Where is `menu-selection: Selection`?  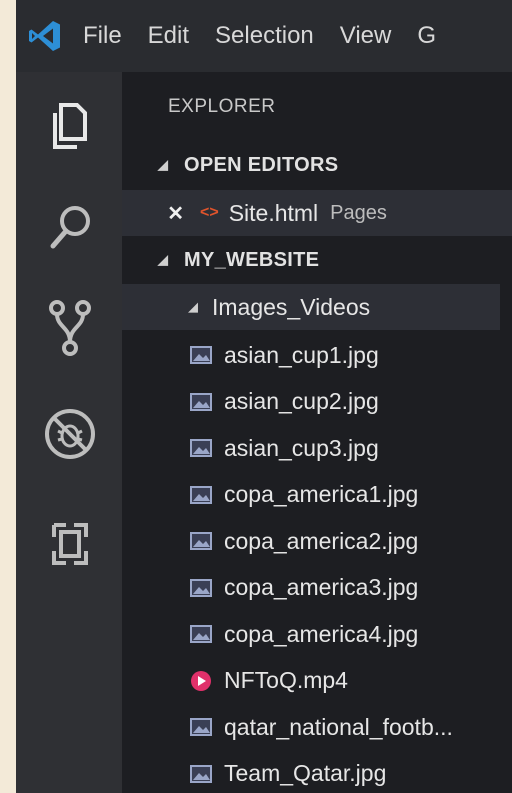 menu-selection: Selection is located at coordinates (264, 36).